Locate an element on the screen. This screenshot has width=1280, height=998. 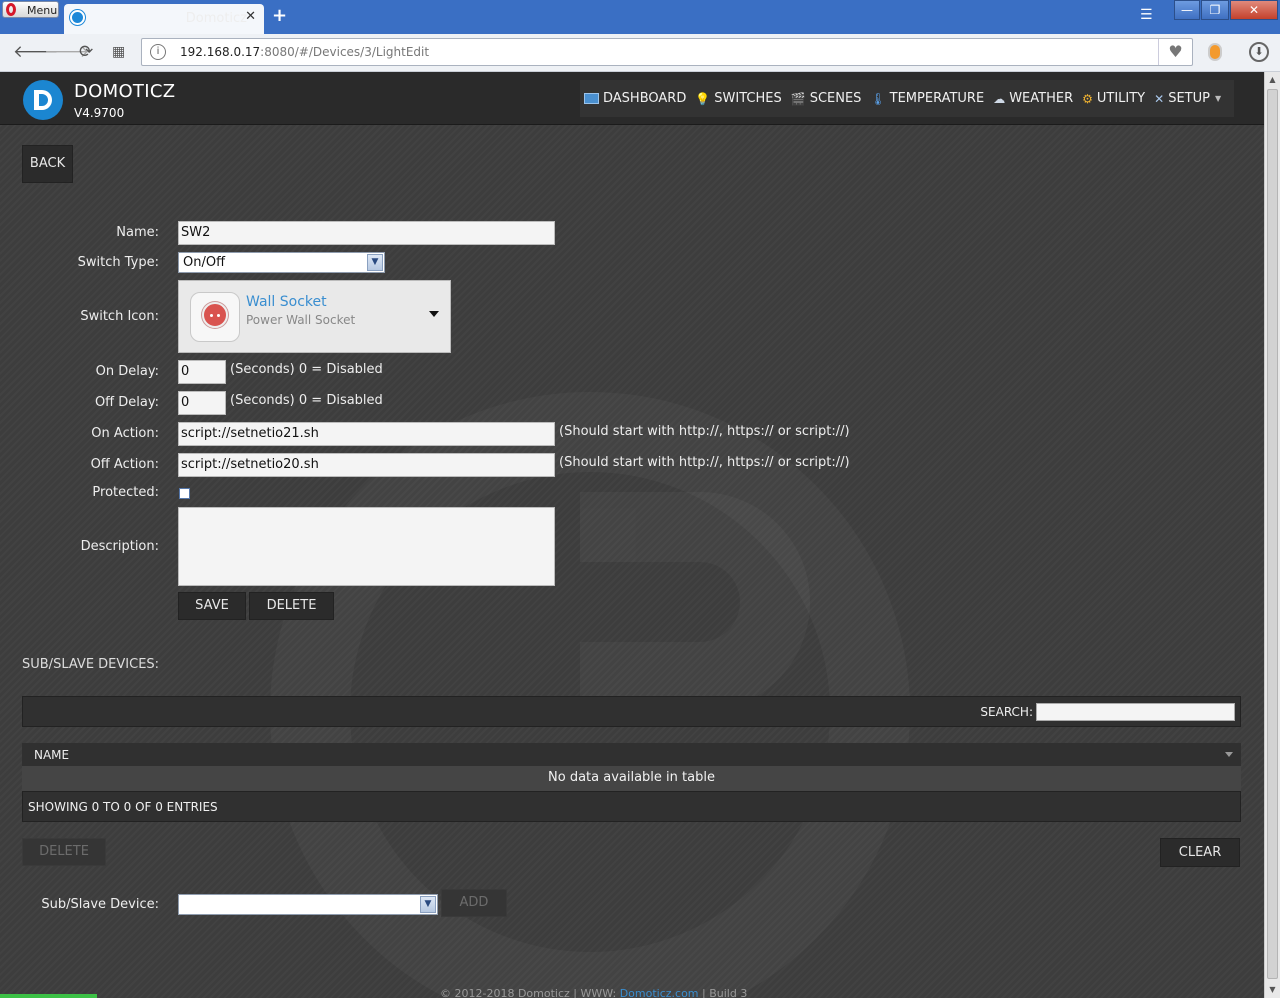
nav-temperature: 🌡 TEMPERATURE is located at coordinates (927, 98).